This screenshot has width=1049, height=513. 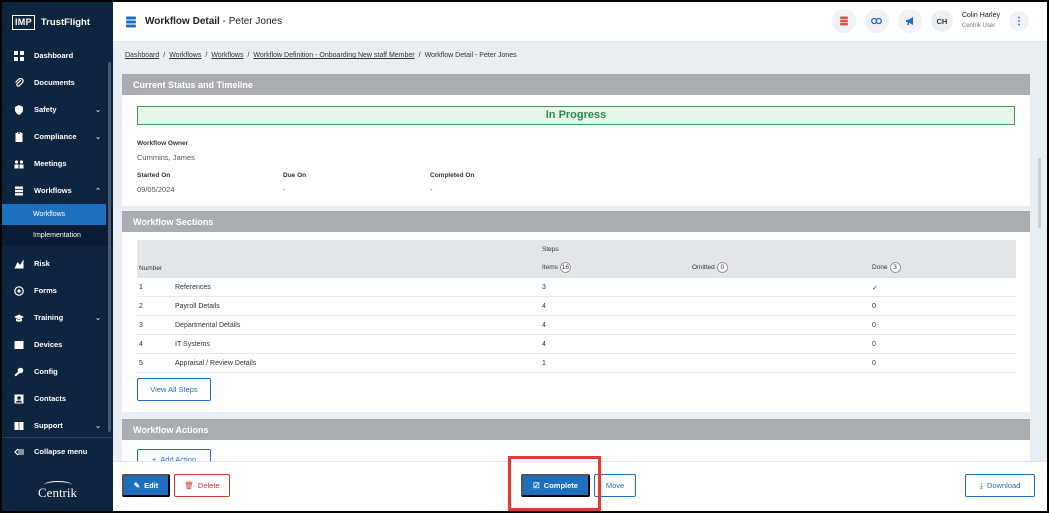 What do you see at coordinates (141, 287) in the screenshot?
I see `row-number: 1` at bounding box center [141, 287].